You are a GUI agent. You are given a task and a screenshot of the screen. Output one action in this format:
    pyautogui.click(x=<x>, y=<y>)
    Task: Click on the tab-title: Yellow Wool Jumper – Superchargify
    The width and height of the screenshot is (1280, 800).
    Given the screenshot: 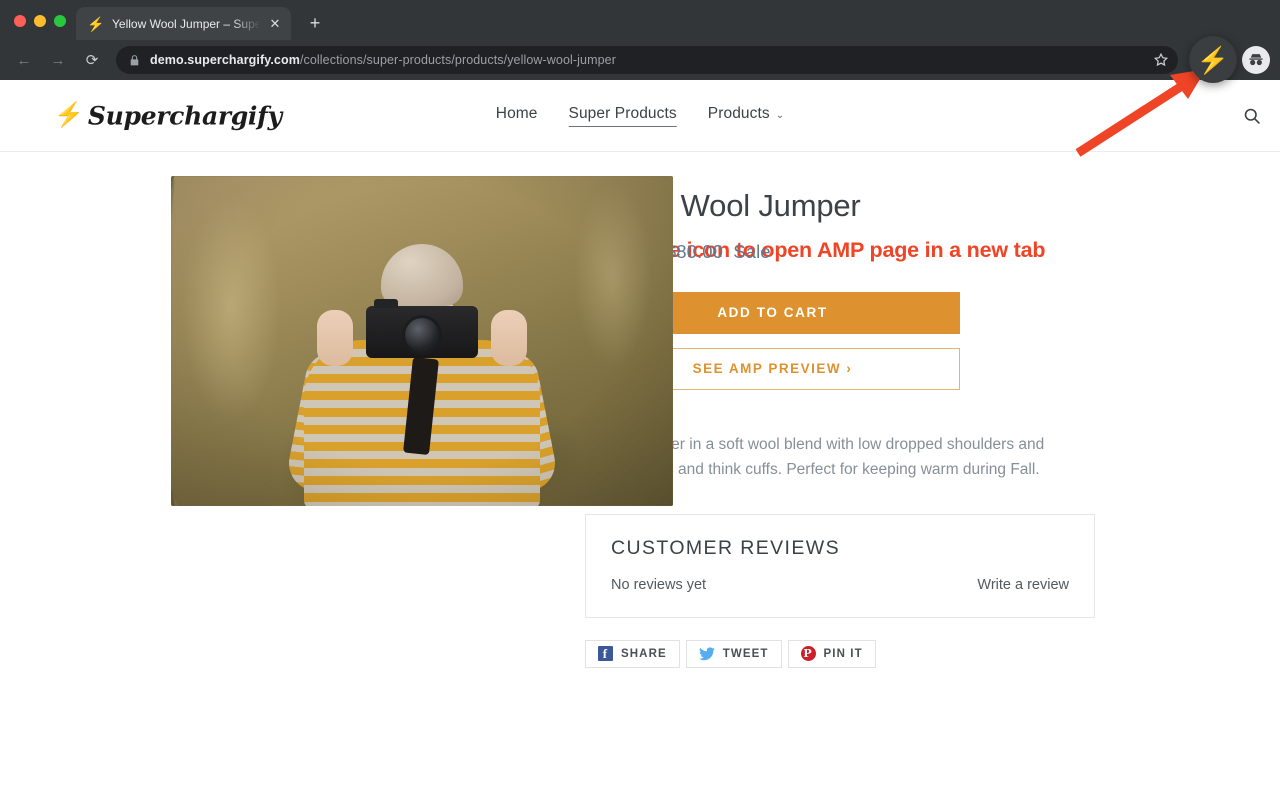 What is the action you would take?
    pyautogui.click(x=188, y=23)
    